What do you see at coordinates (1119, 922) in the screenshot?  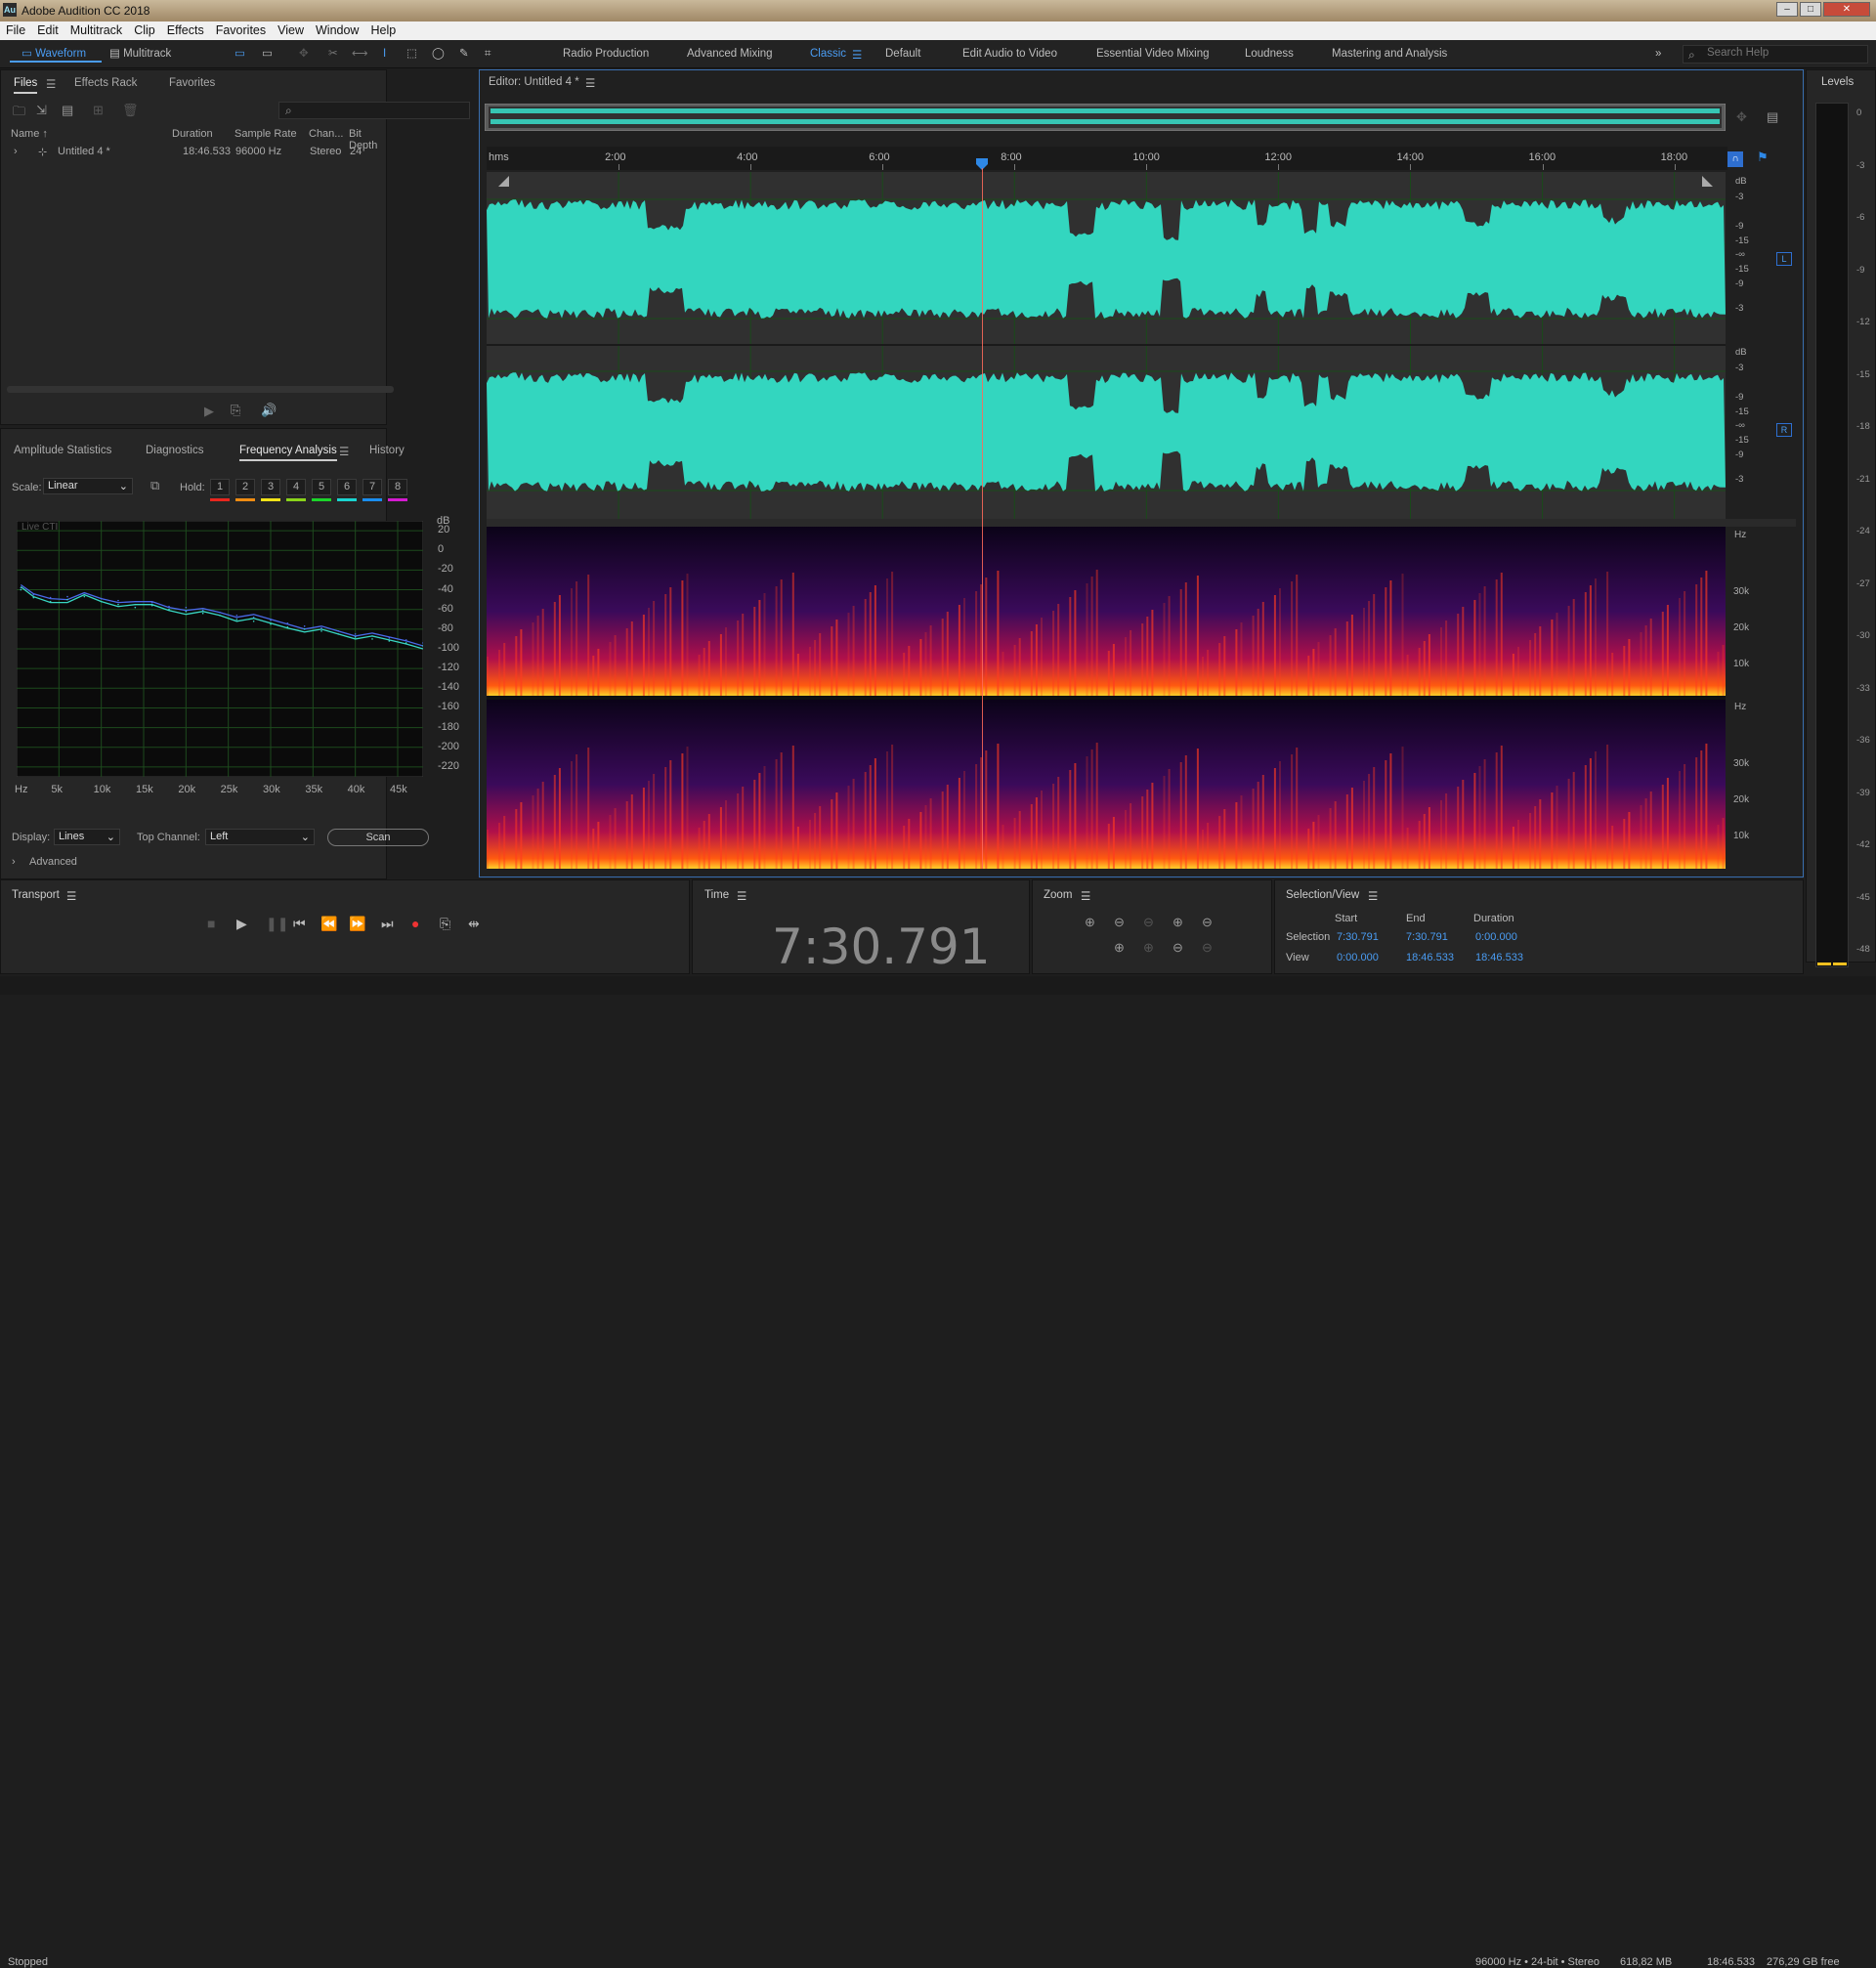 I see `zoom-out-amplitude-icon: ⊖` at bounding box center [1119, 922].